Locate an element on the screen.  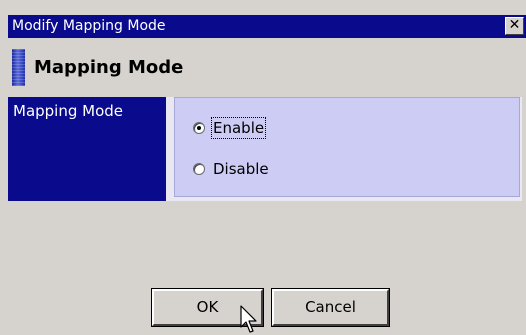
section-header: Mapping Mode is located at coordinates (262, 69).